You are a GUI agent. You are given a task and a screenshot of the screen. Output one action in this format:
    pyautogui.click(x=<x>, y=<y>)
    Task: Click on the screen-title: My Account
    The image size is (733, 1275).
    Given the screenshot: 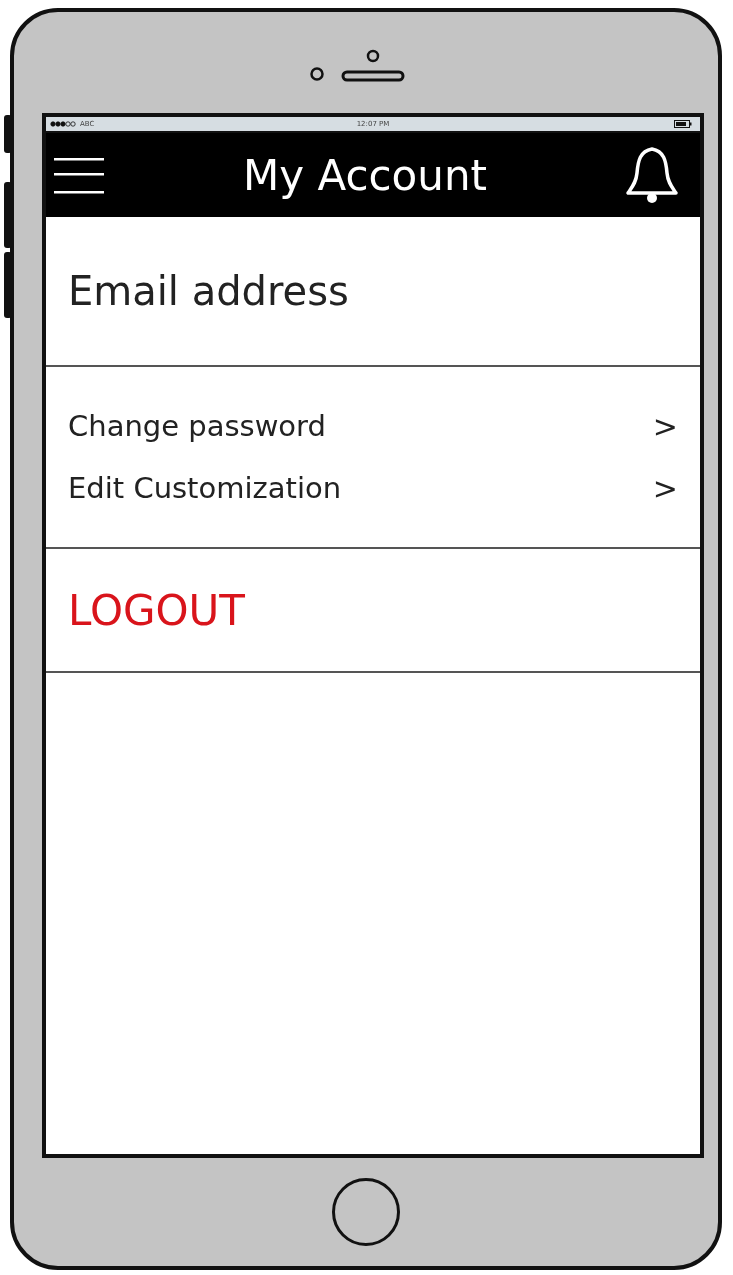 What is the action you would take?
    pyautogui.click(x=365, y=175)
    